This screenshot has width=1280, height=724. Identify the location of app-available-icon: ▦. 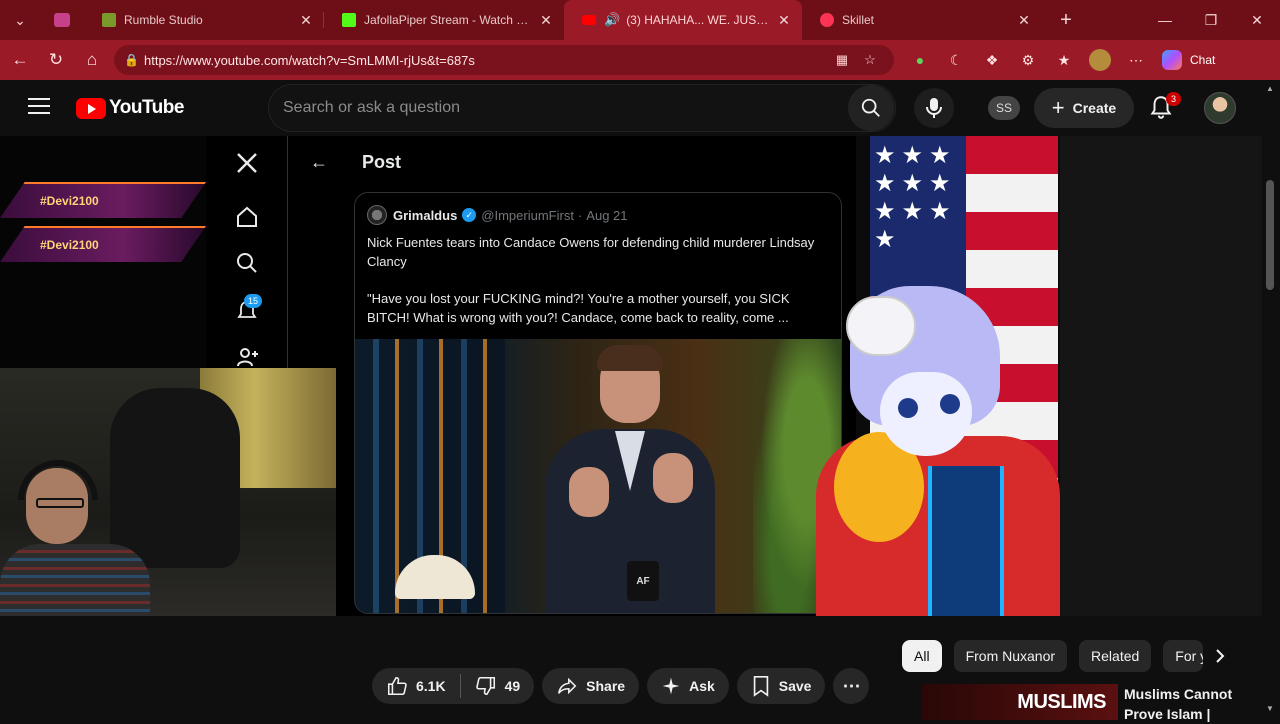
(842, 60).